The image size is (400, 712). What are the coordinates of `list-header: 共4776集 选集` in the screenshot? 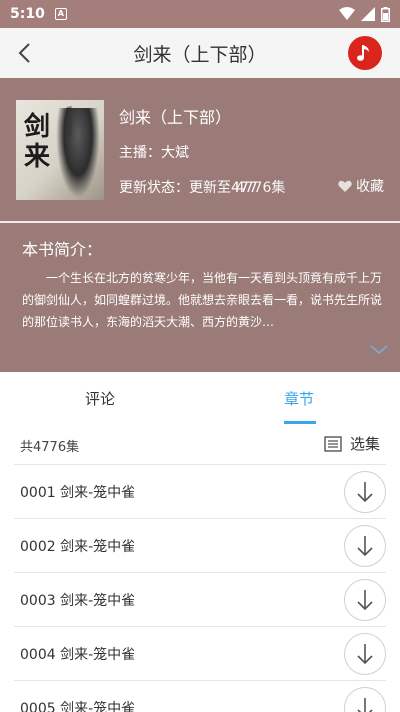 It's located at (200, 444).